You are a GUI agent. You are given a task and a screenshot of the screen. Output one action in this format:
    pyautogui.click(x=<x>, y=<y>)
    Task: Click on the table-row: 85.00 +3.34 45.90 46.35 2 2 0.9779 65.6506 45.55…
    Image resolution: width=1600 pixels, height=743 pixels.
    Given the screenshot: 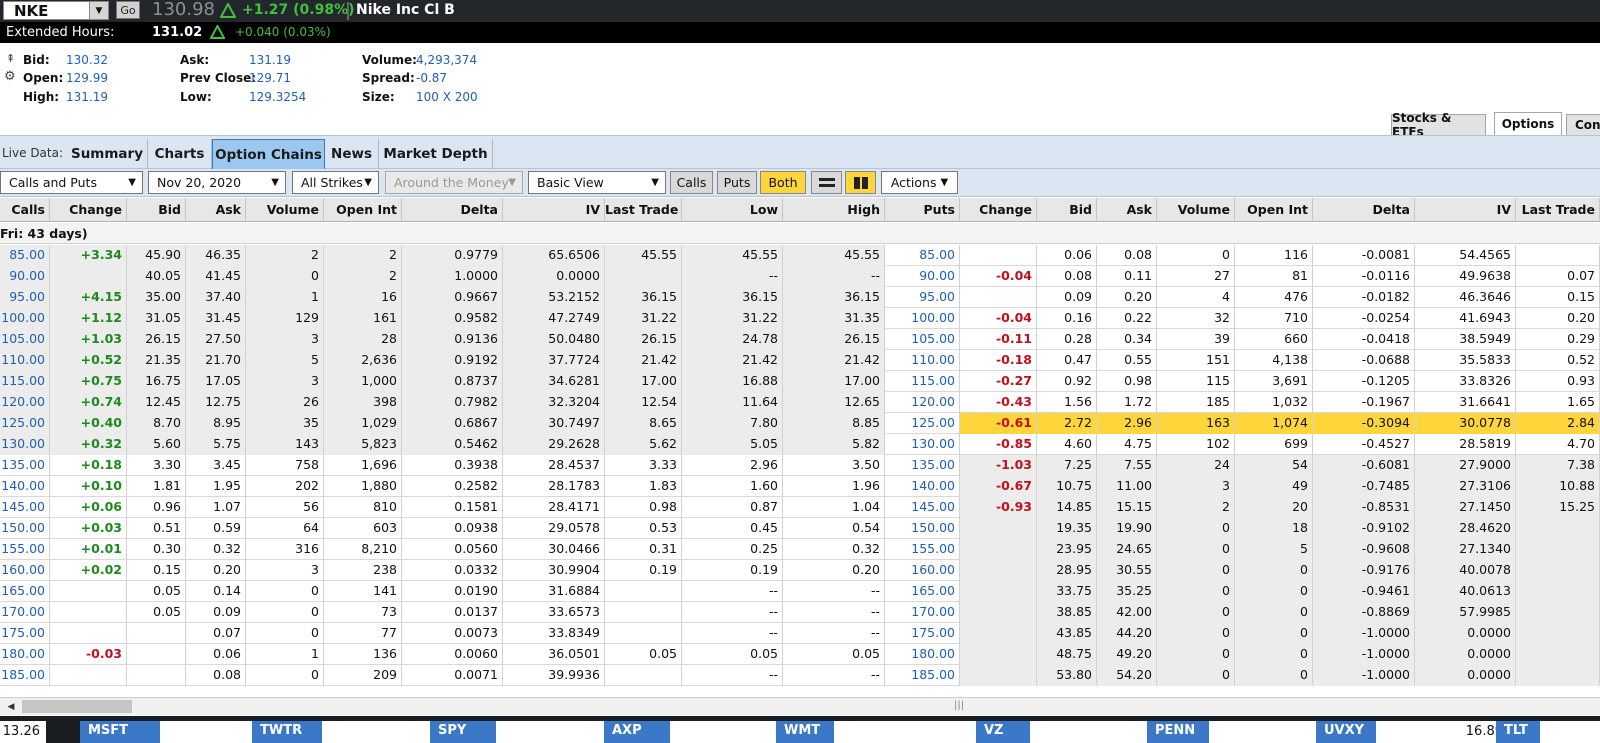 What is the action you would take?
    pyautogui.click(x=800, y=255)
    